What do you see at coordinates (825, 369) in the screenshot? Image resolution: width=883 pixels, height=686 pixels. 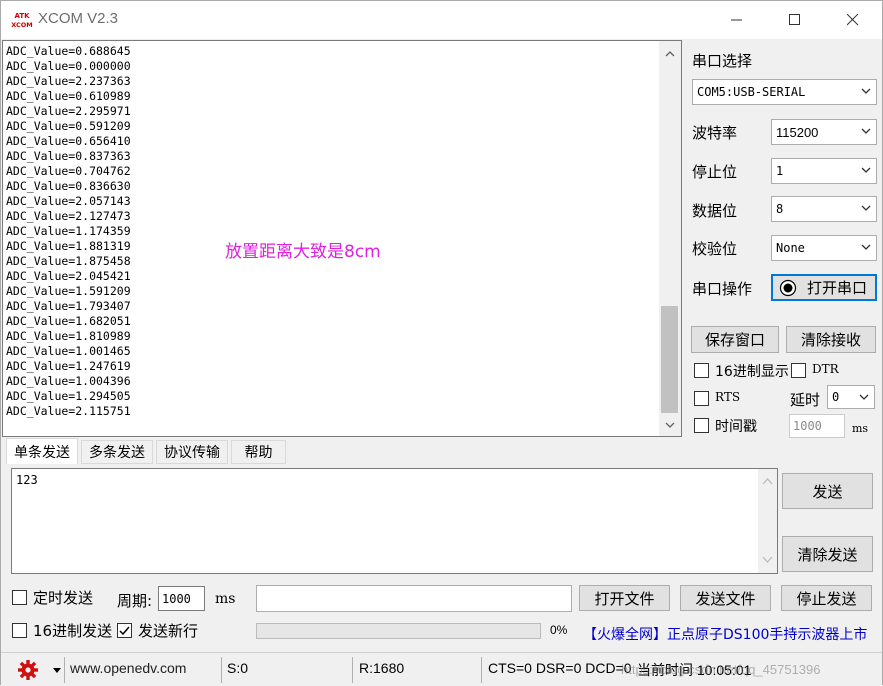 I see `dtr-label: DTR` at bounding box center [825, 369].